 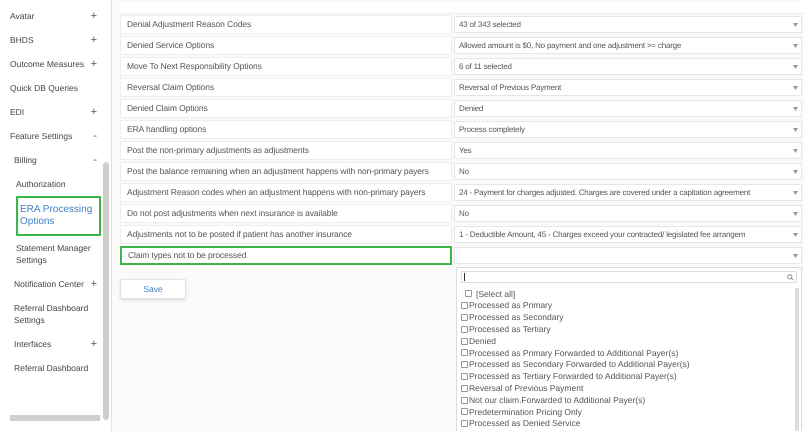 I want to click on select-field: 6 of 11 selected, so click(x=628, y=66).